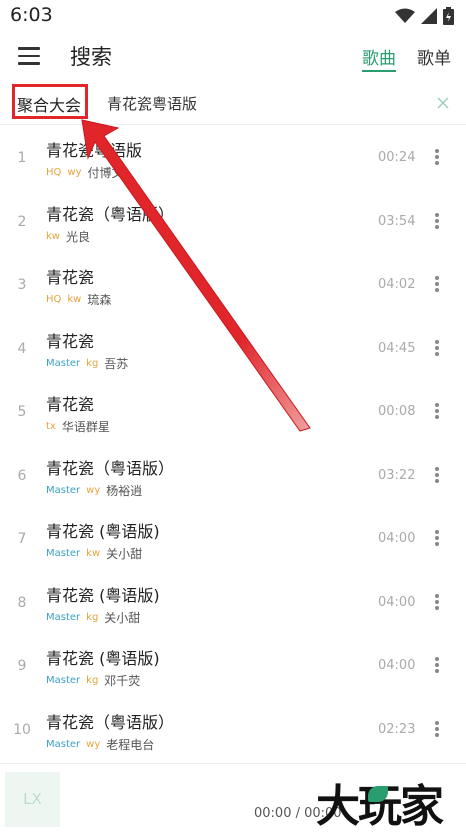  What do you see at coordinates (22, 729) in the screenshot?
I see `song-number: 10` at bounding box center [22, 729].